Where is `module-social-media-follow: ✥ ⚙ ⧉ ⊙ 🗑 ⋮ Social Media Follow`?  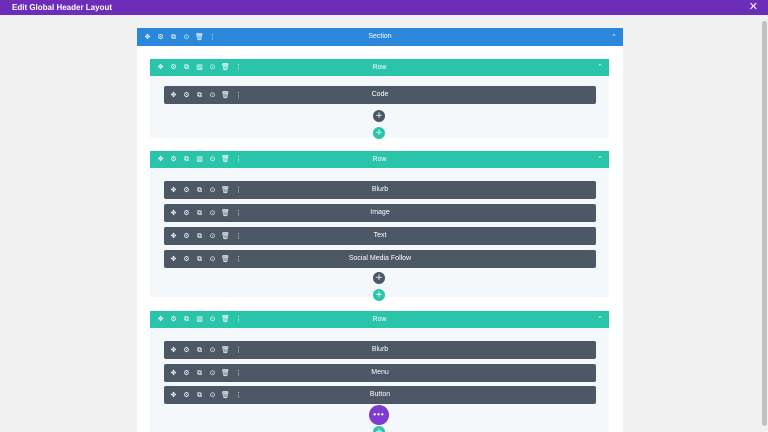
module-social-media-follow: ✥ ⚙ ⧉ ⊙ 🗑 ⋮ Social Media Follow is located at coordinates (380, 259).